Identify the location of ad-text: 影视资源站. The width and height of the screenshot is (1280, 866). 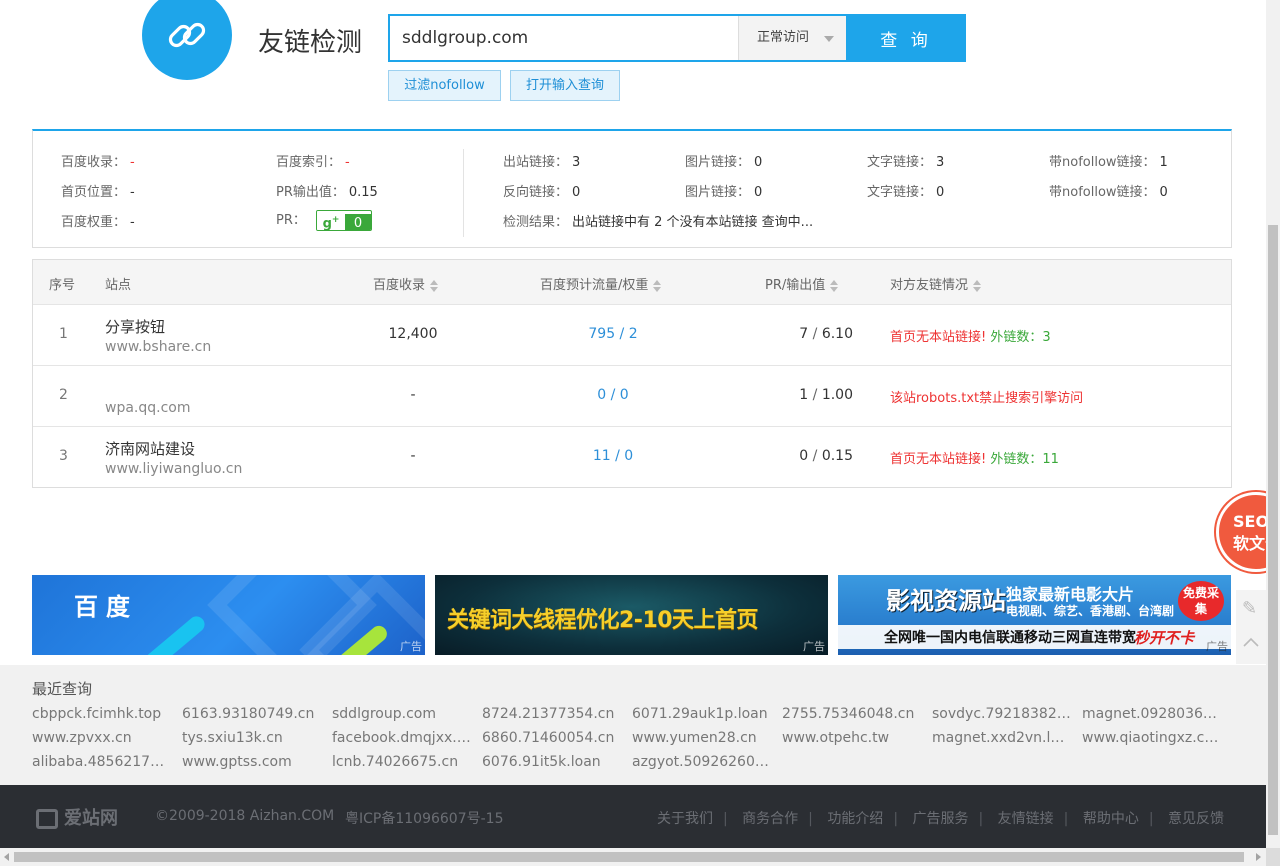
(946, 601).